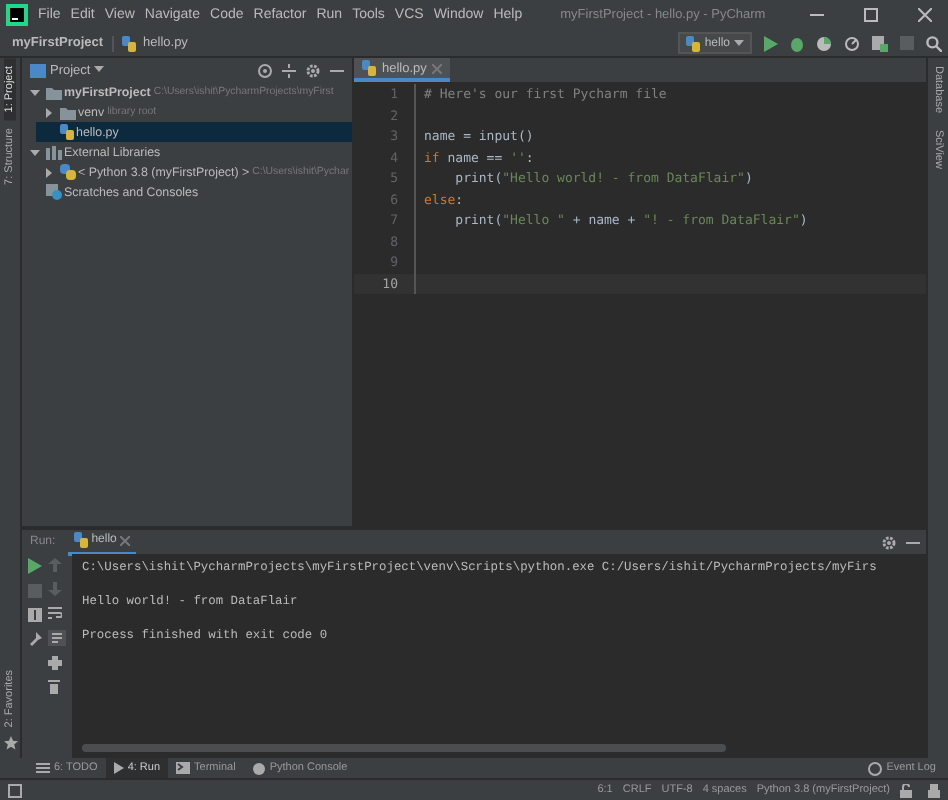  Describe the element at coordinates (53, 152) in the screenshot. I see `library-icon` at that location.